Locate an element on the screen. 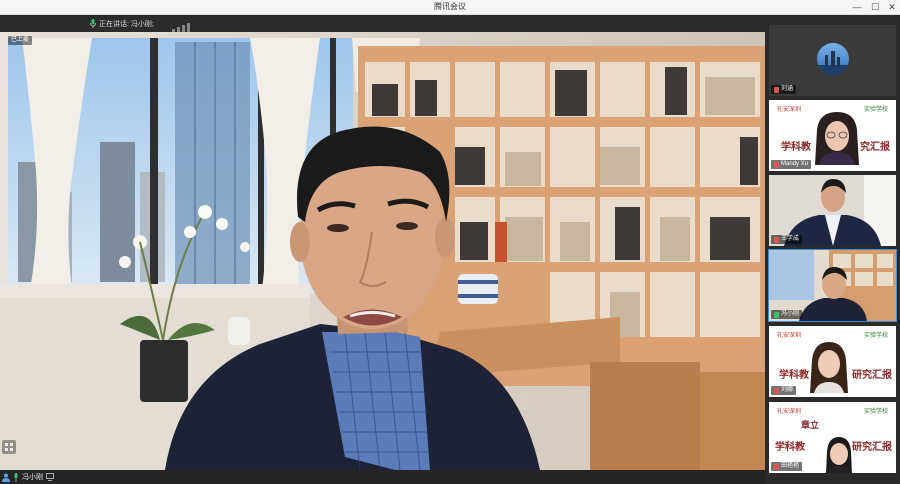 The image size is (900, 484). participant-name: 刘娜 is located at coordinates (787, 390).